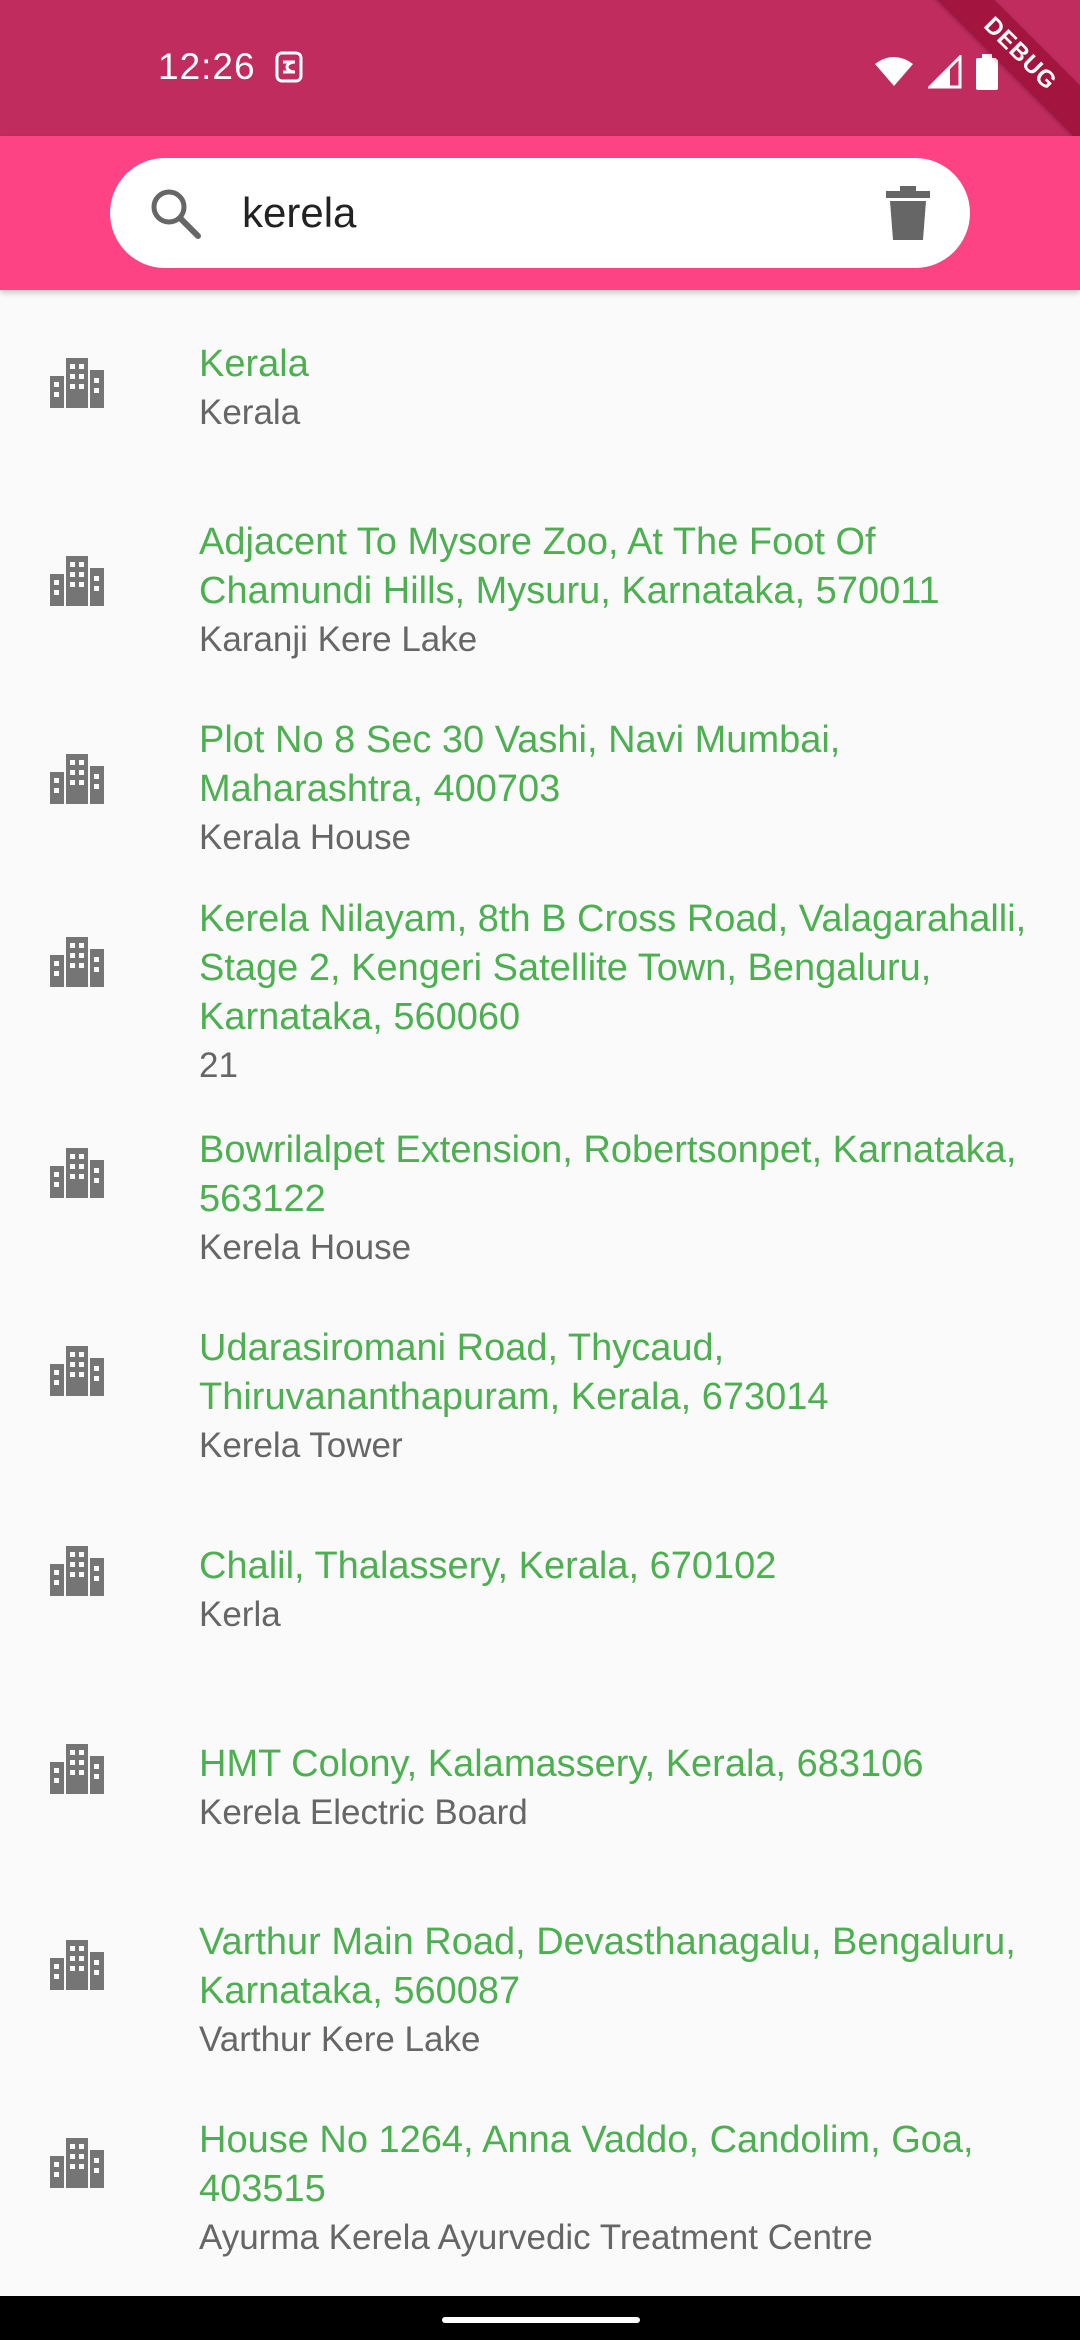 The width and height of the screenshot is (1080, 2340). What do you see at coordinates (305, 837) in the screenshot?
I see `result-subtitle: Kerala House` at bounding box center [305, 837].